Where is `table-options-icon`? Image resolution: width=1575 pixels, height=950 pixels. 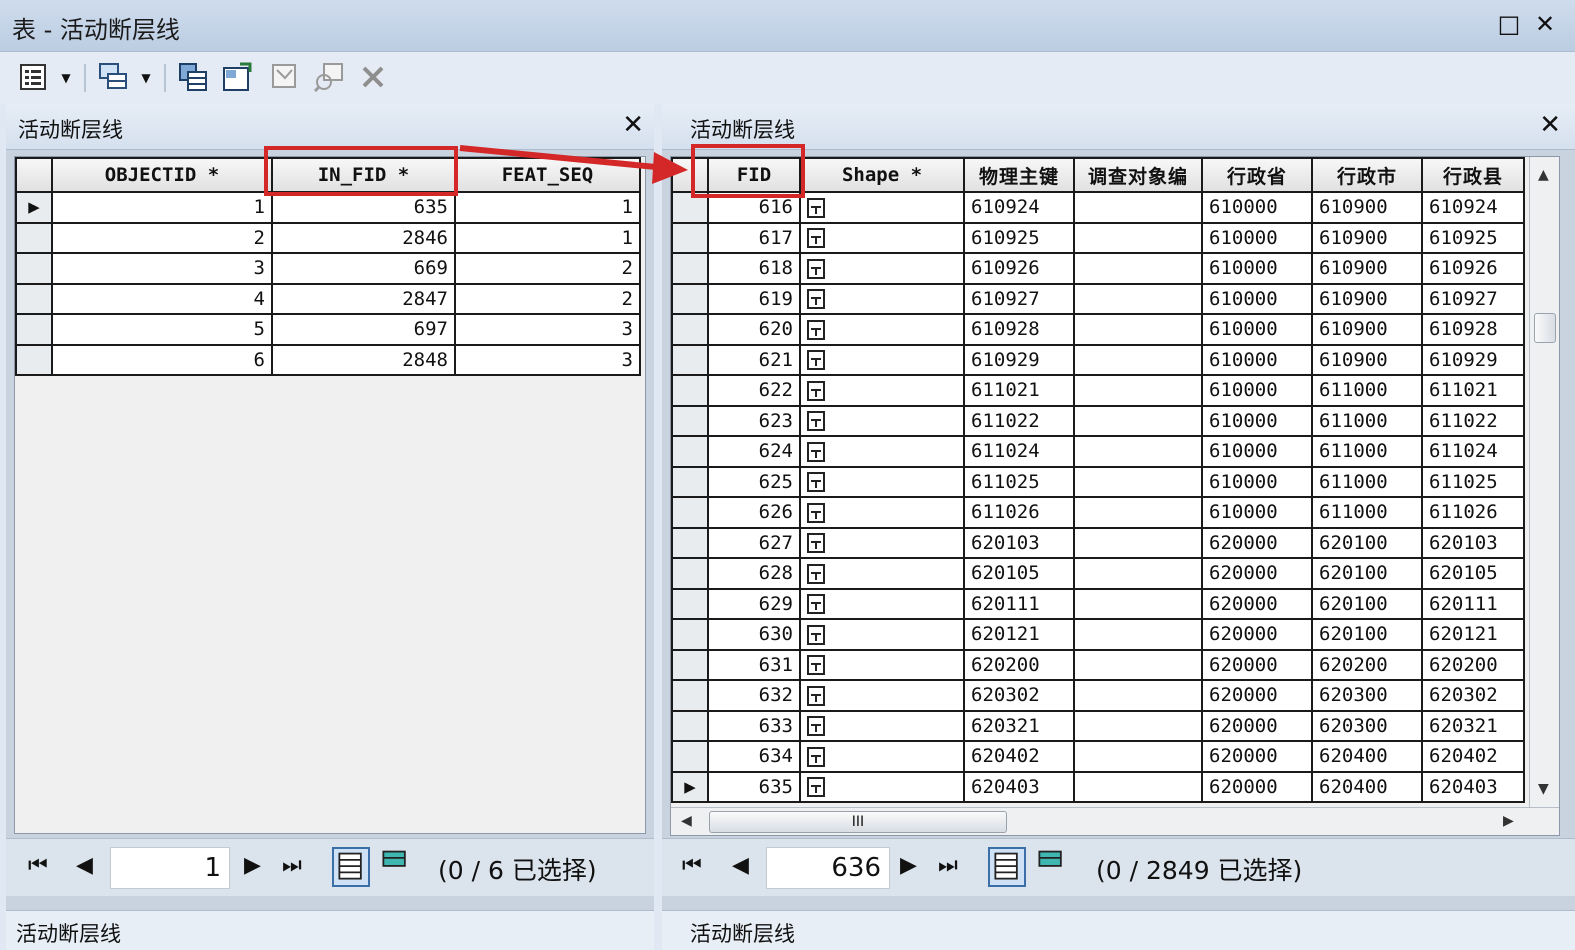
table-options-icon is located at coordinates (33, 77).